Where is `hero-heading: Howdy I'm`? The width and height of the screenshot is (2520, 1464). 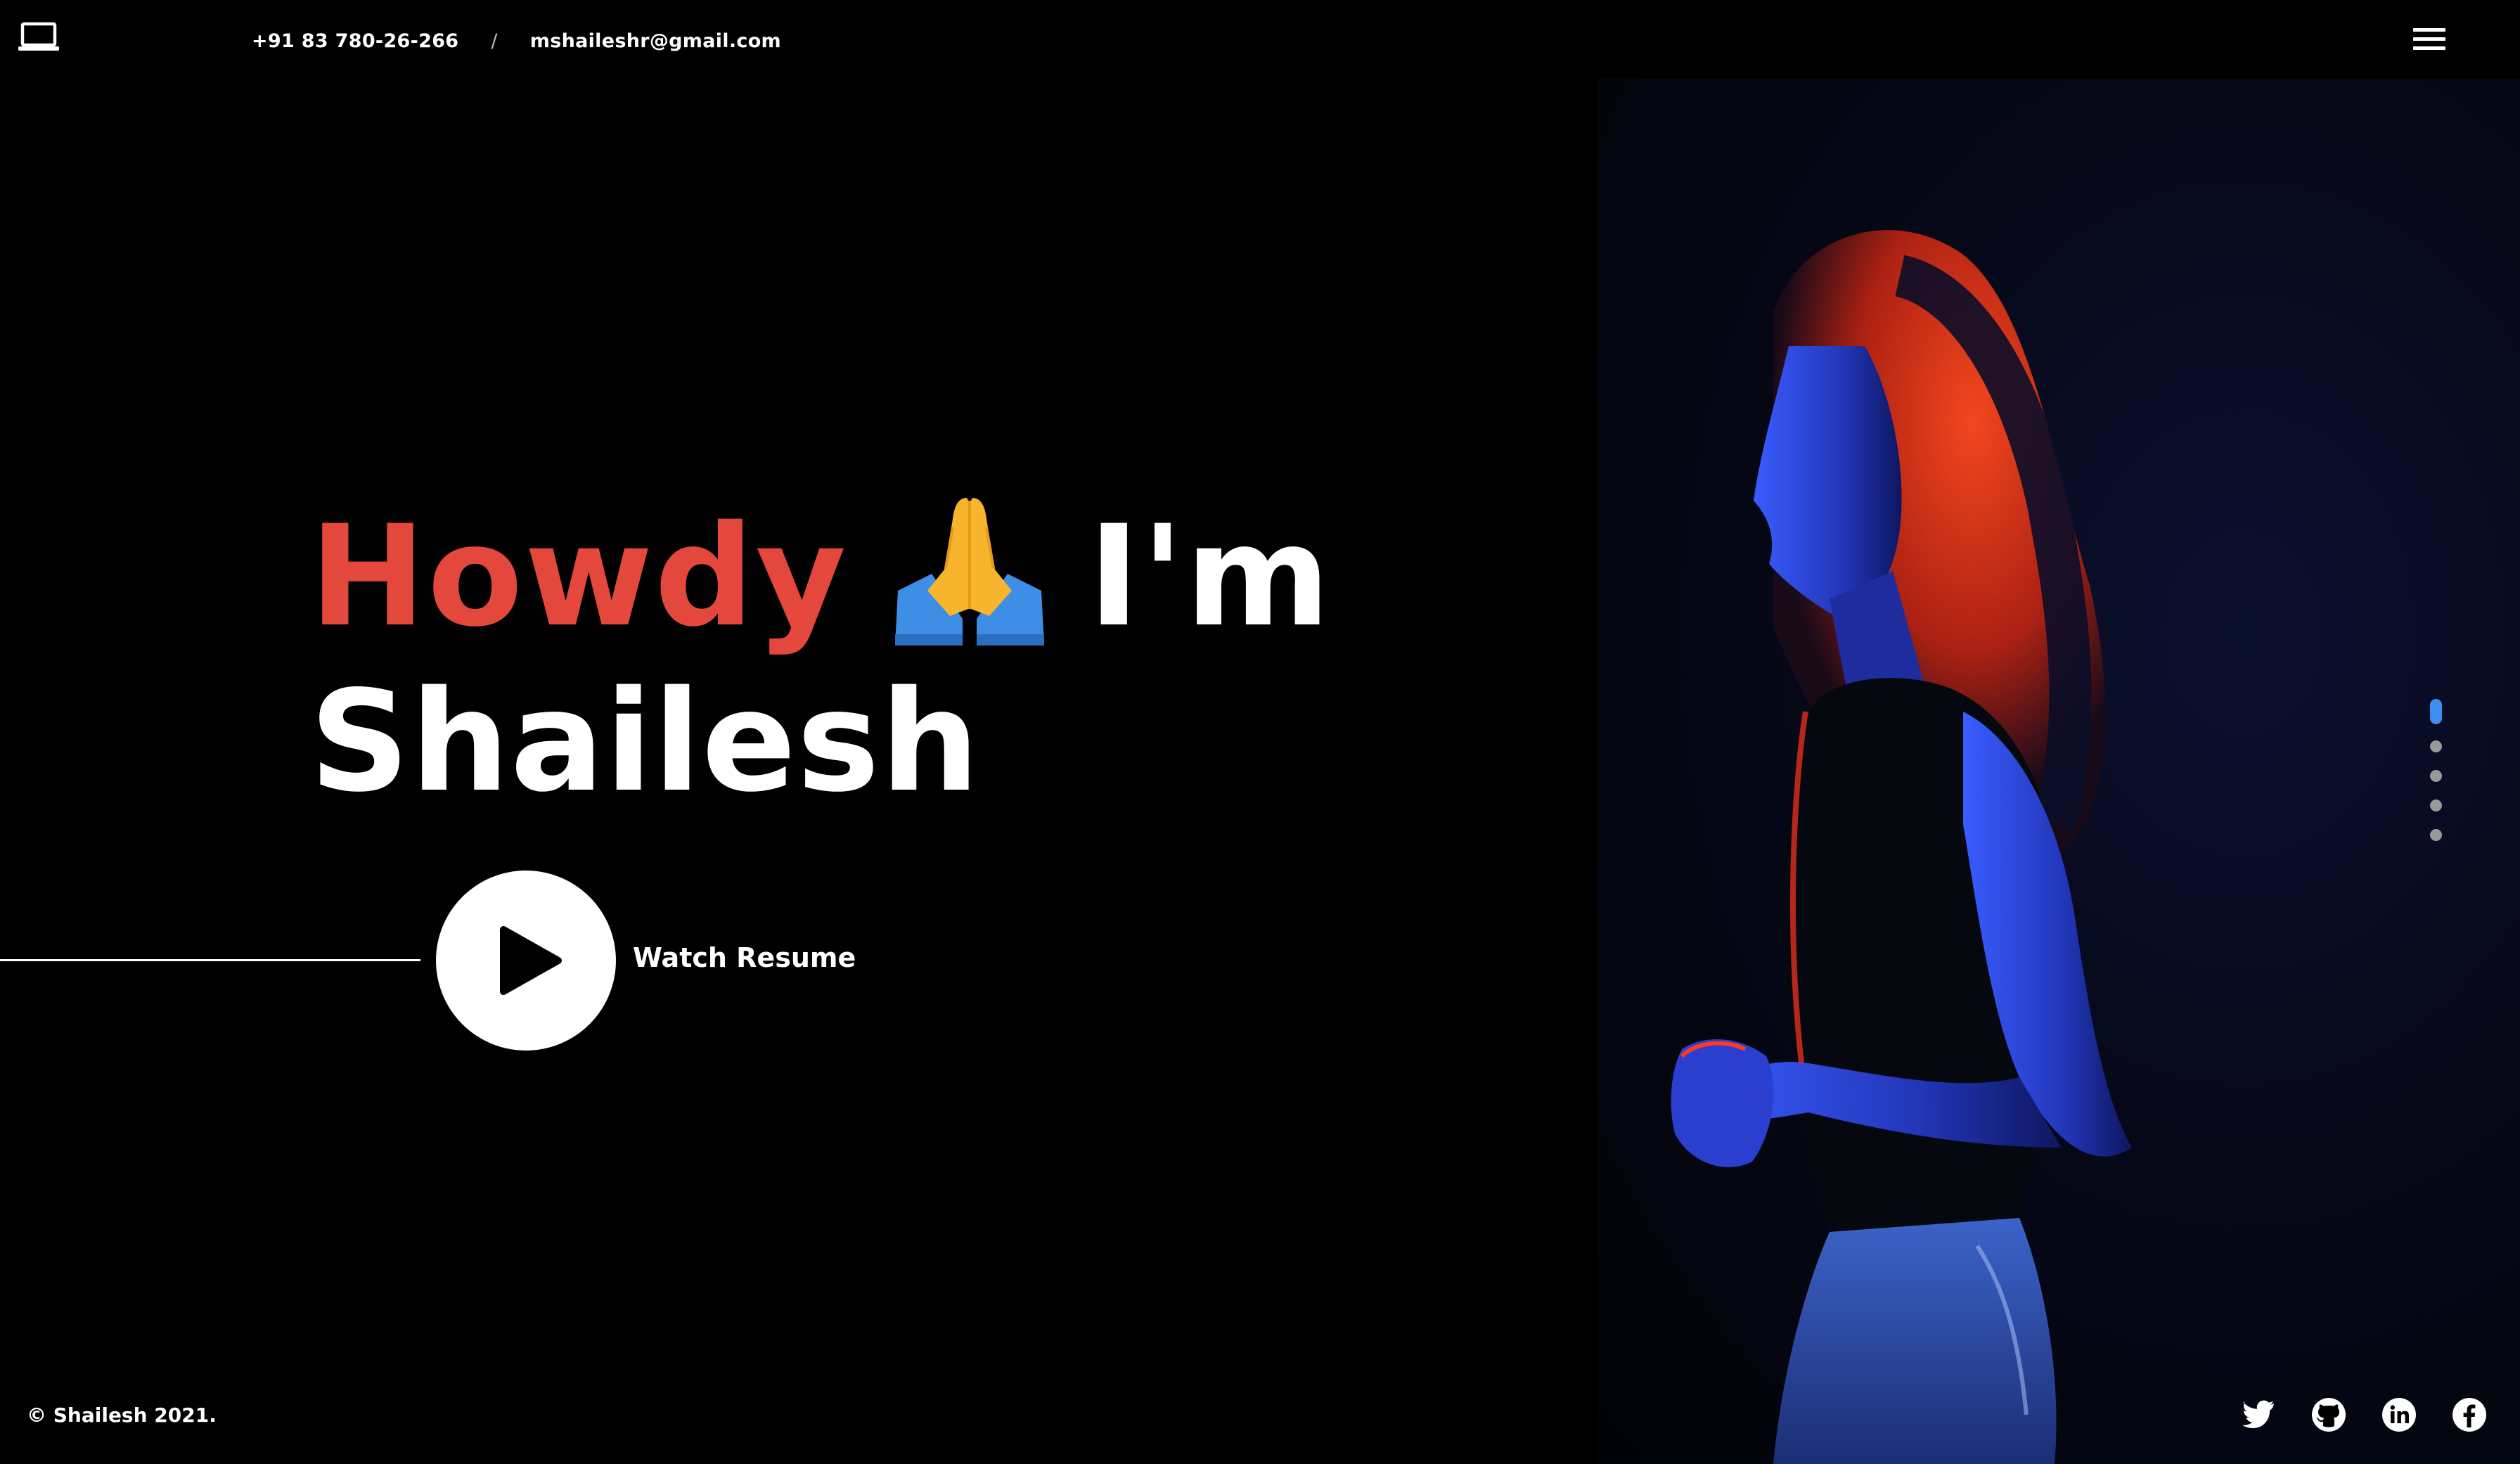
hero-heading: Howdy I'm is located at coordinates (820, 574).